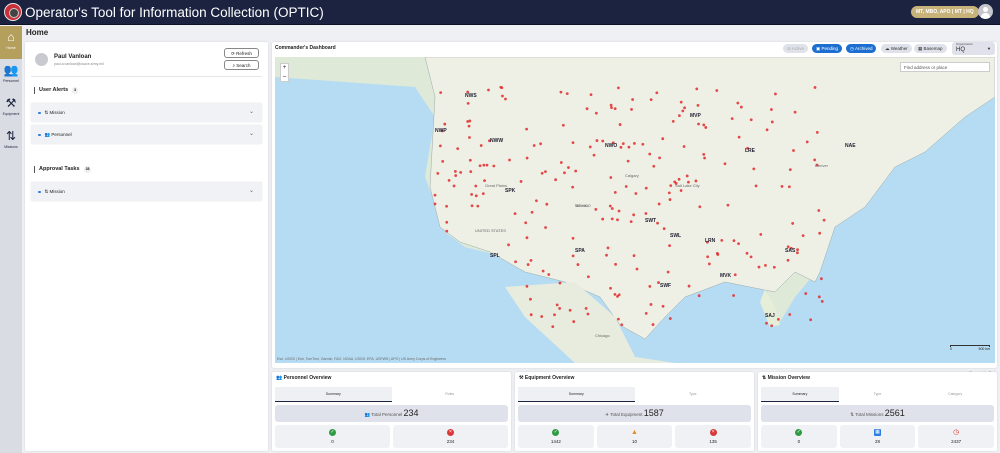 Image resolution: width=1000 pixels, height=453 pixels. Describe the element at coordinates (11, 108) in the screenshot. I see `sidebar-item-equipment: ⚒ Equipment` at that location.